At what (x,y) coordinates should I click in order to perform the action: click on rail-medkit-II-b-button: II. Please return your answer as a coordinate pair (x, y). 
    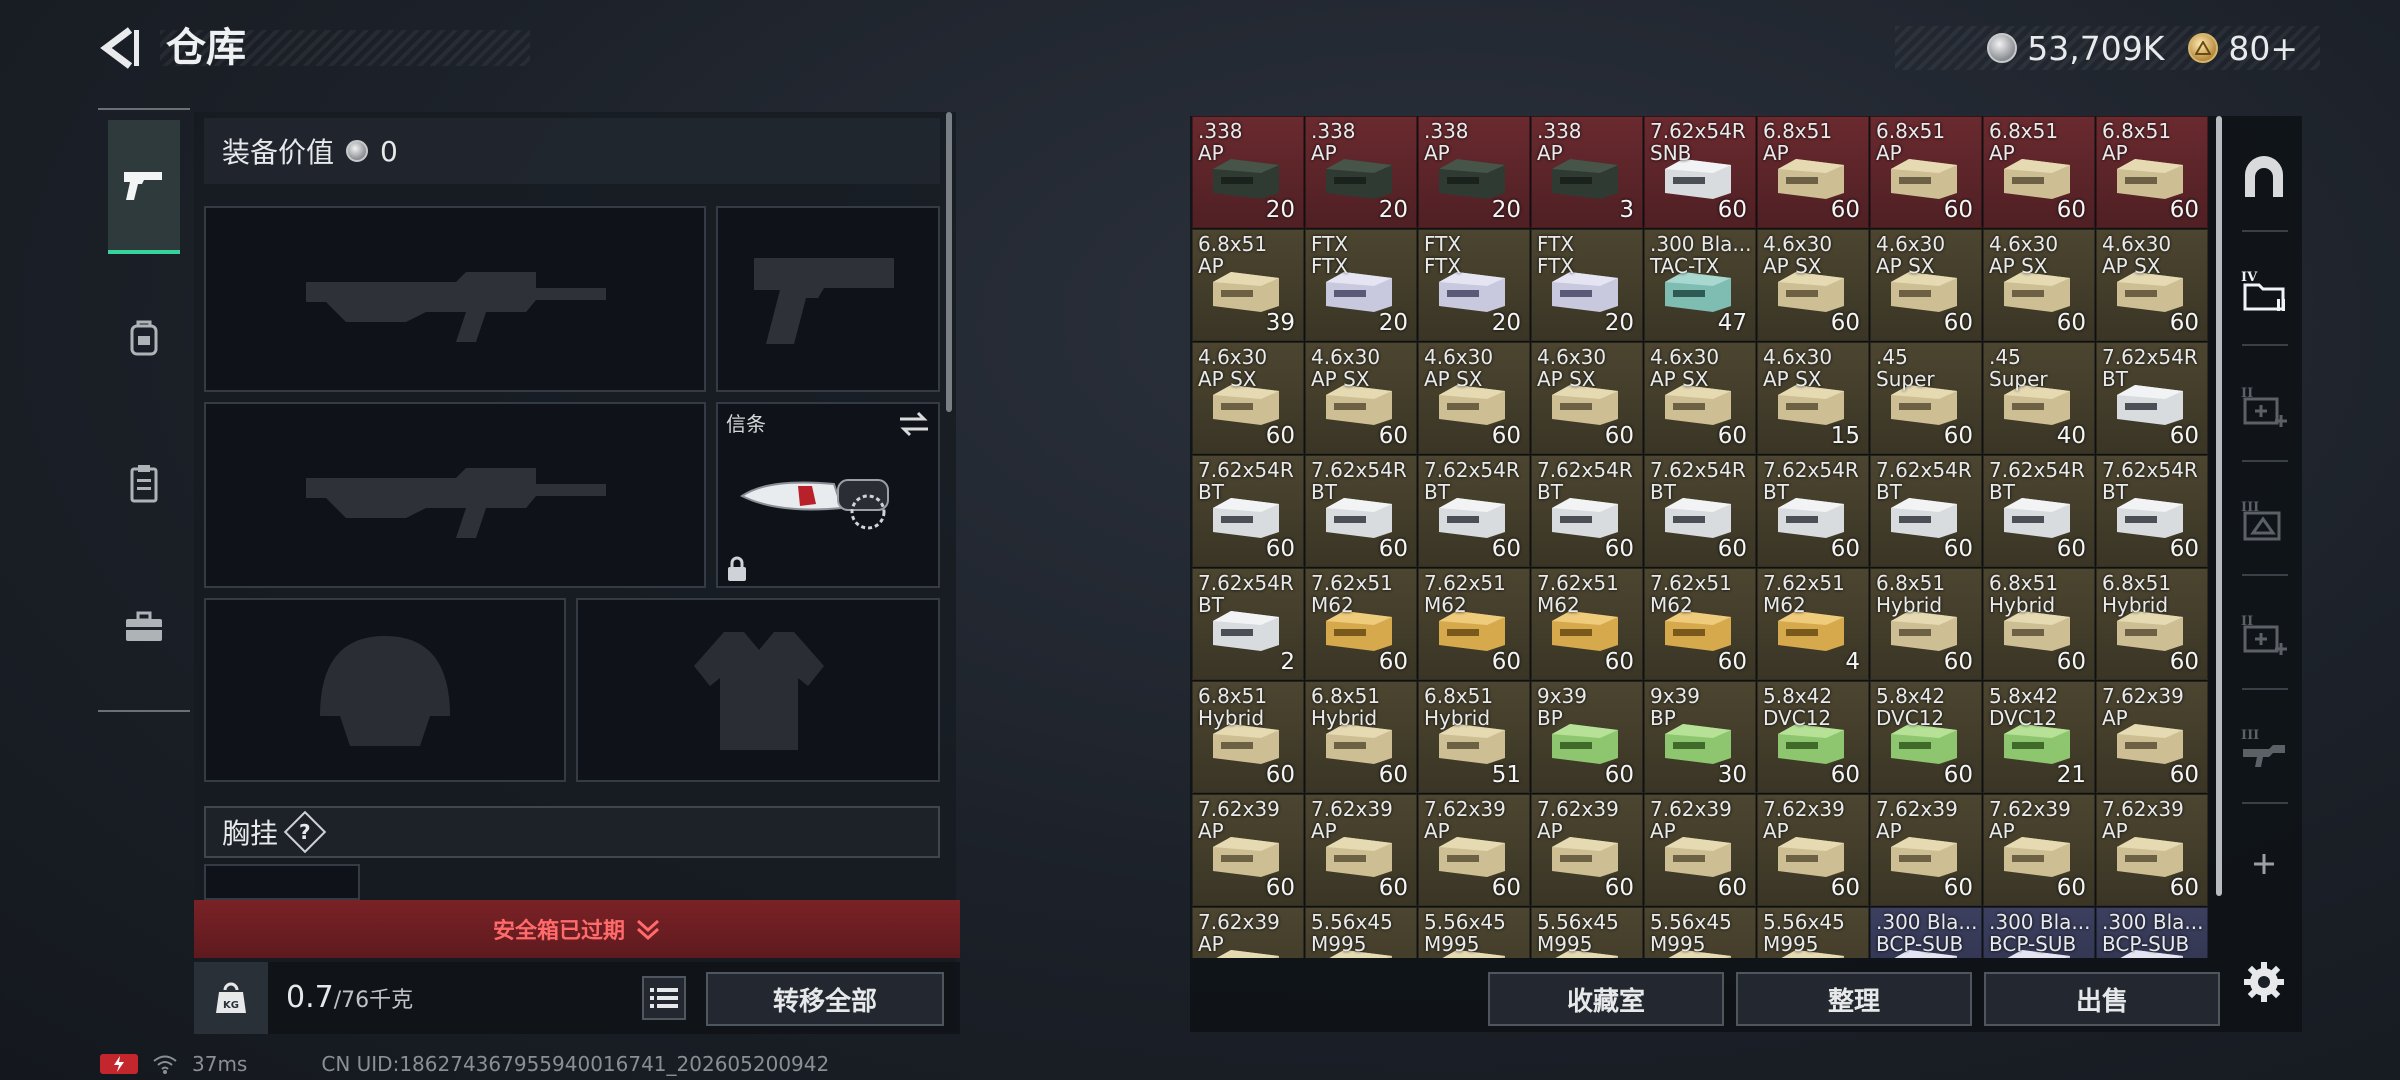
    Looking at the image, I should click on (2264, 634).